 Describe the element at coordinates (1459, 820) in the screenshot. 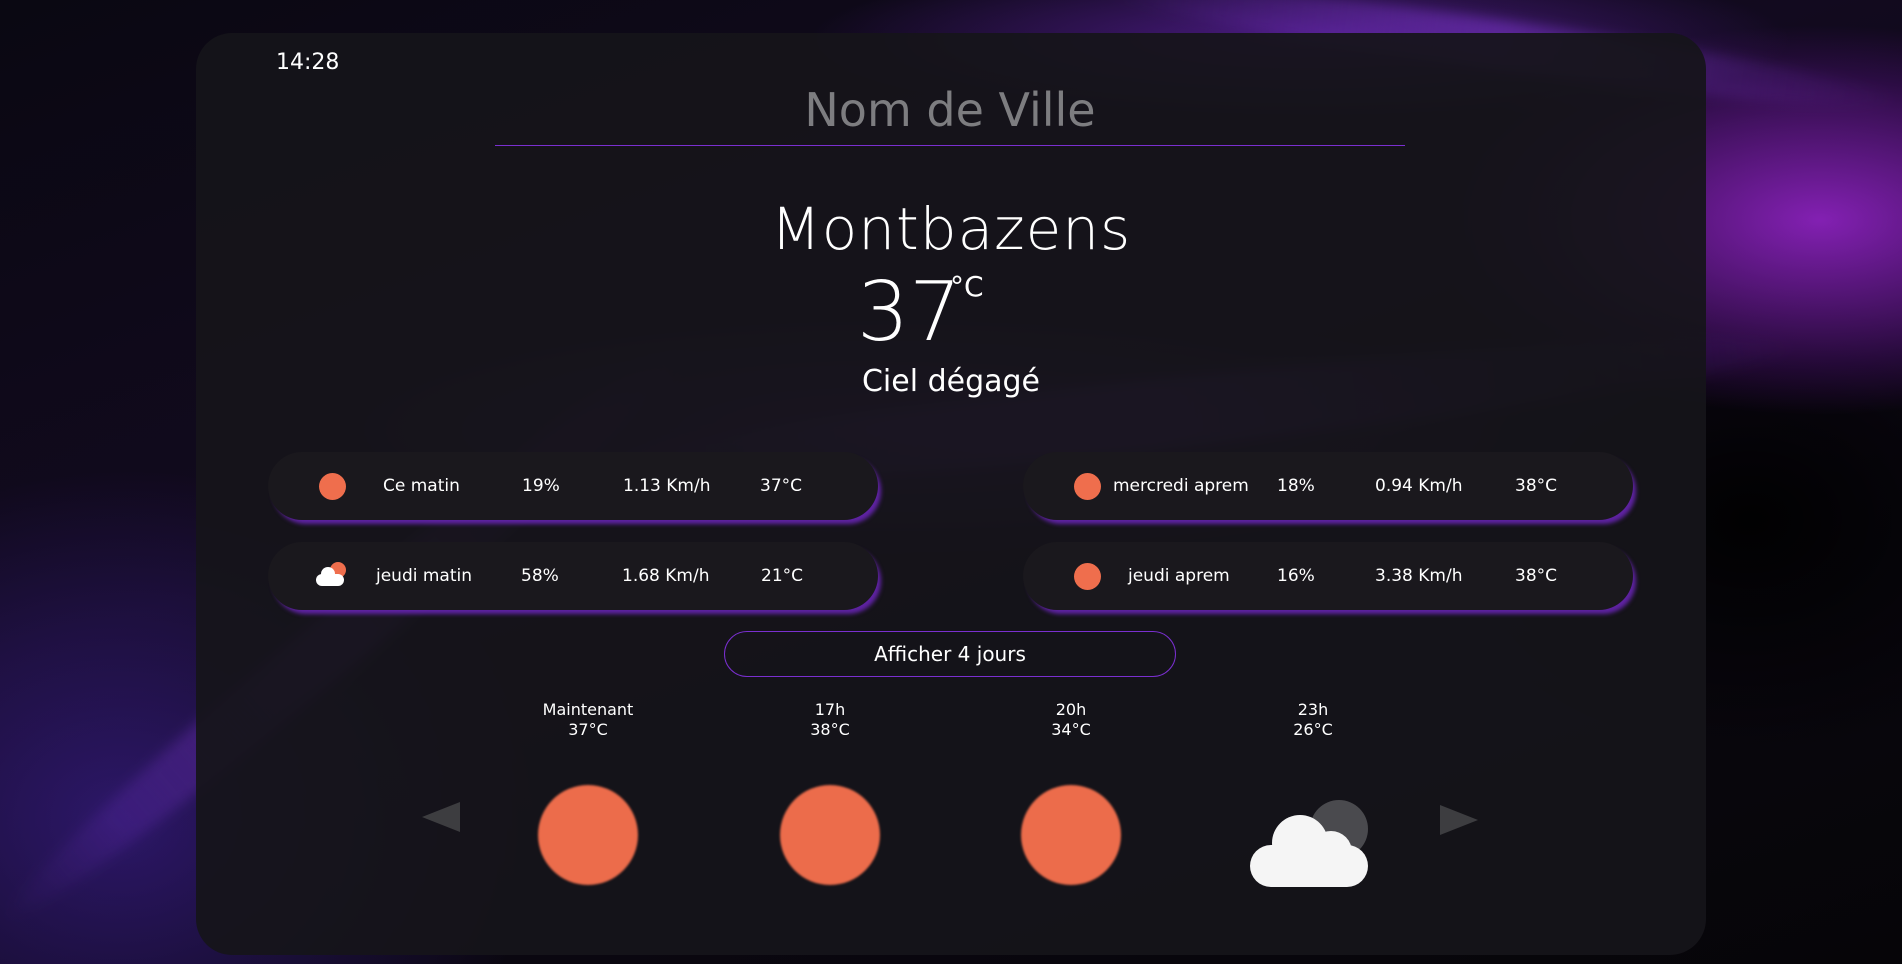

I see `next-arrow-icon` at that location.